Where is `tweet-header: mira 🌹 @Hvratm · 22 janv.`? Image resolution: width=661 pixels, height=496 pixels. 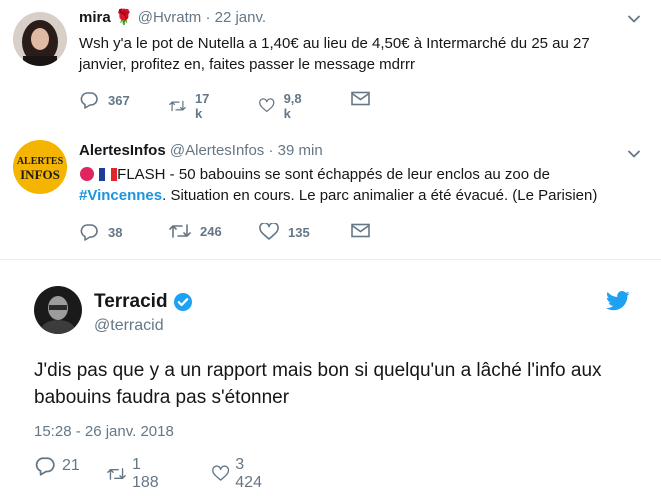
tweet-header: mira 🌹 @Hvratm · 22 janv. is located at coordinates (172, 17).